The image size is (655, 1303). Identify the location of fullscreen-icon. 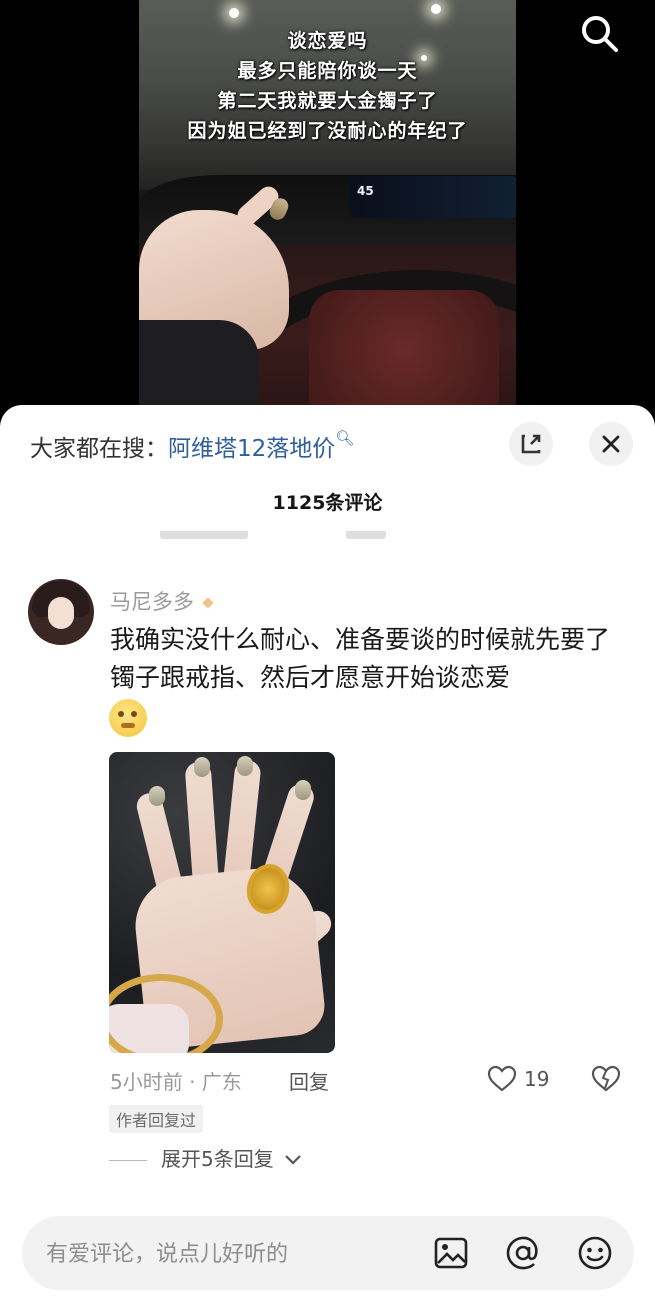
(531, 444).